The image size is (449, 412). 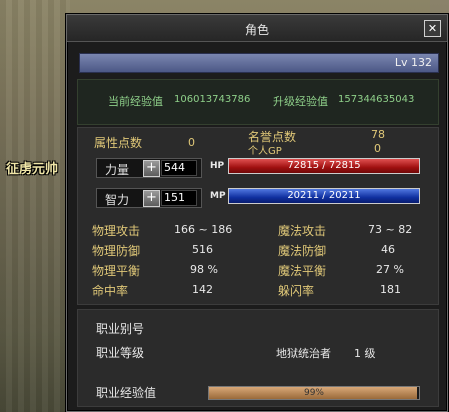 What do you see at coordinates (204, 269) in the screenshot?
I see `phys-bal-value: 98 %` at bounding box center [204, 269].